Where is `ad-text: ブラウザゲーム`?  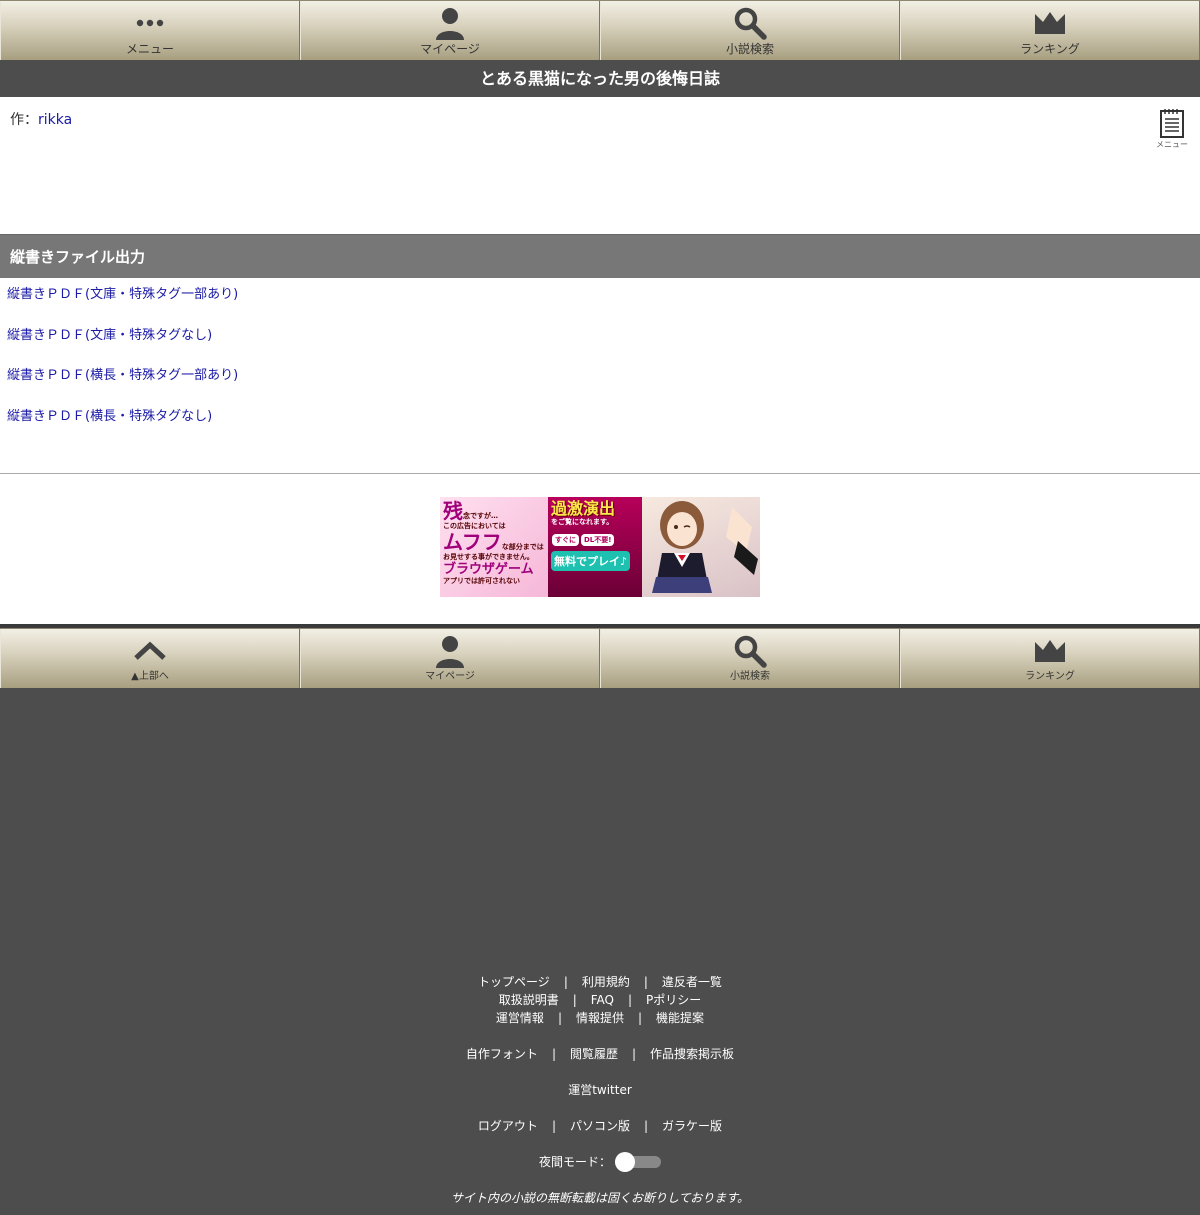 ad-text: ブラウザゲーム is located at coordinates (488, 569).